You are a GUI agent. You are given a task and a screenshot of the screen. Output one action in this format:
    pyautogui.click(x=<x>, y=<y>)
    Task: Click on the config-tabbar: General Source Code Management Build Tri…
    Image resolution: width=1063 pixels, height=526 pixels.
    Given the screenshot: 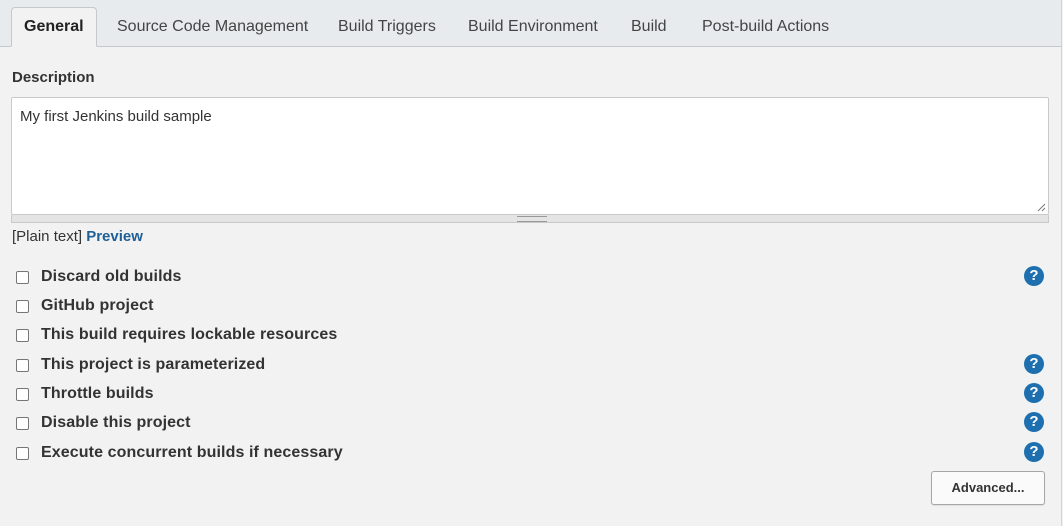 What is the action you would take?
    pyautogui.click(x=531, y=23)
    